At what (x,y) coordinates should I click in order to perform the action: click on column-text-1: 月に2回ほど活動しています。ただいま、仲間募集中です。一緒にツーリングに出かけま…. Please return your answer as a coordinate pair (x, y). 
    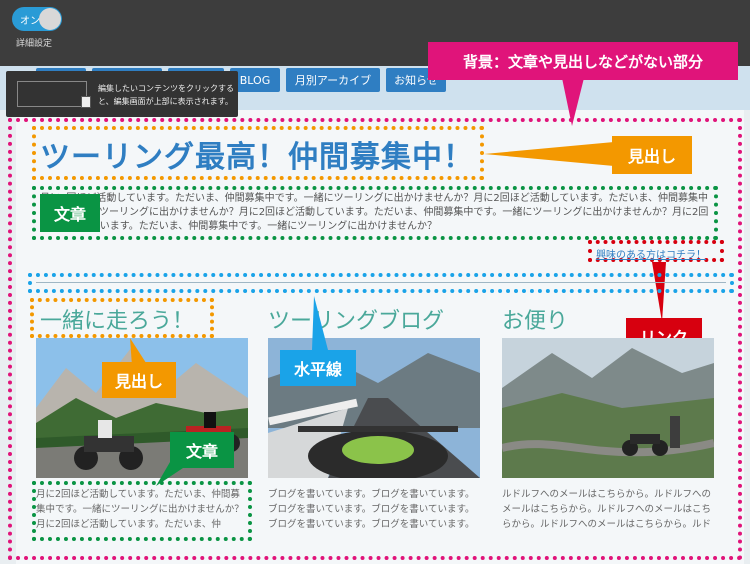
    Looking at the image, I should click on (142, 509).